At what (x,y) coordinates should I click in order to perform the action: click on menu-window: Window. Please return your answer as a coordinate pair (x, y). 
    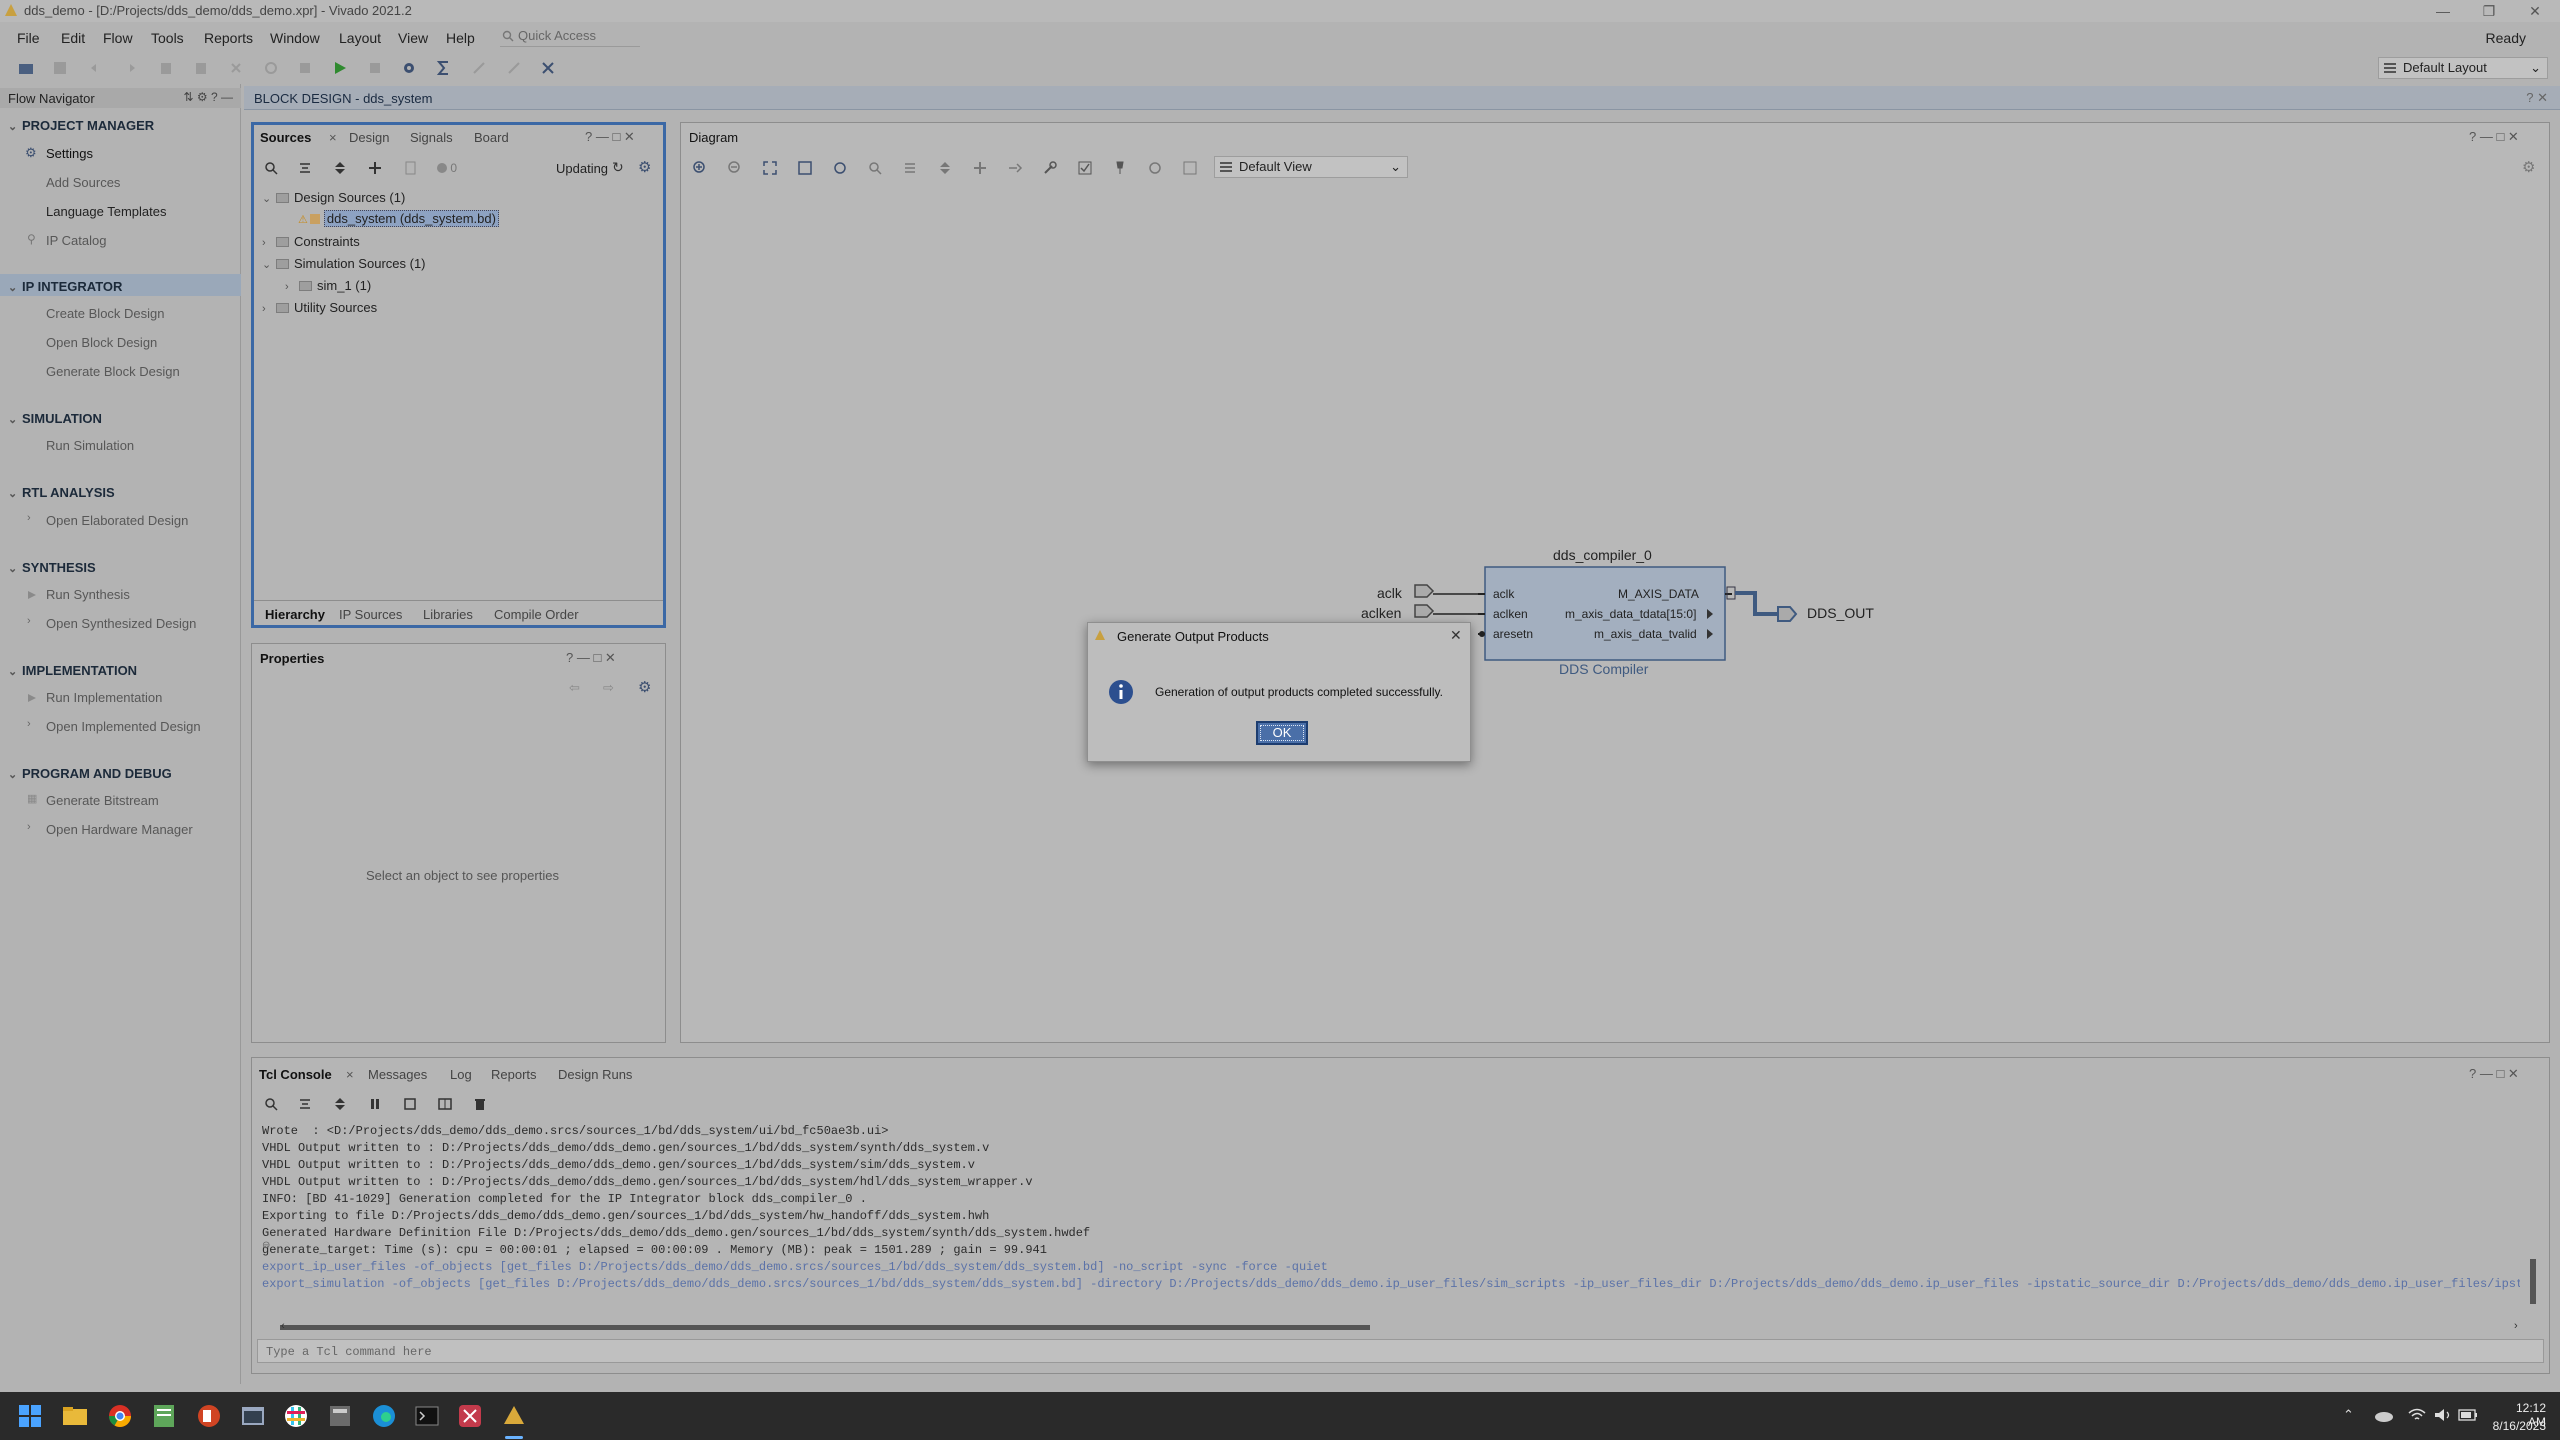
    Looking at the image, I should click on (295, 38).